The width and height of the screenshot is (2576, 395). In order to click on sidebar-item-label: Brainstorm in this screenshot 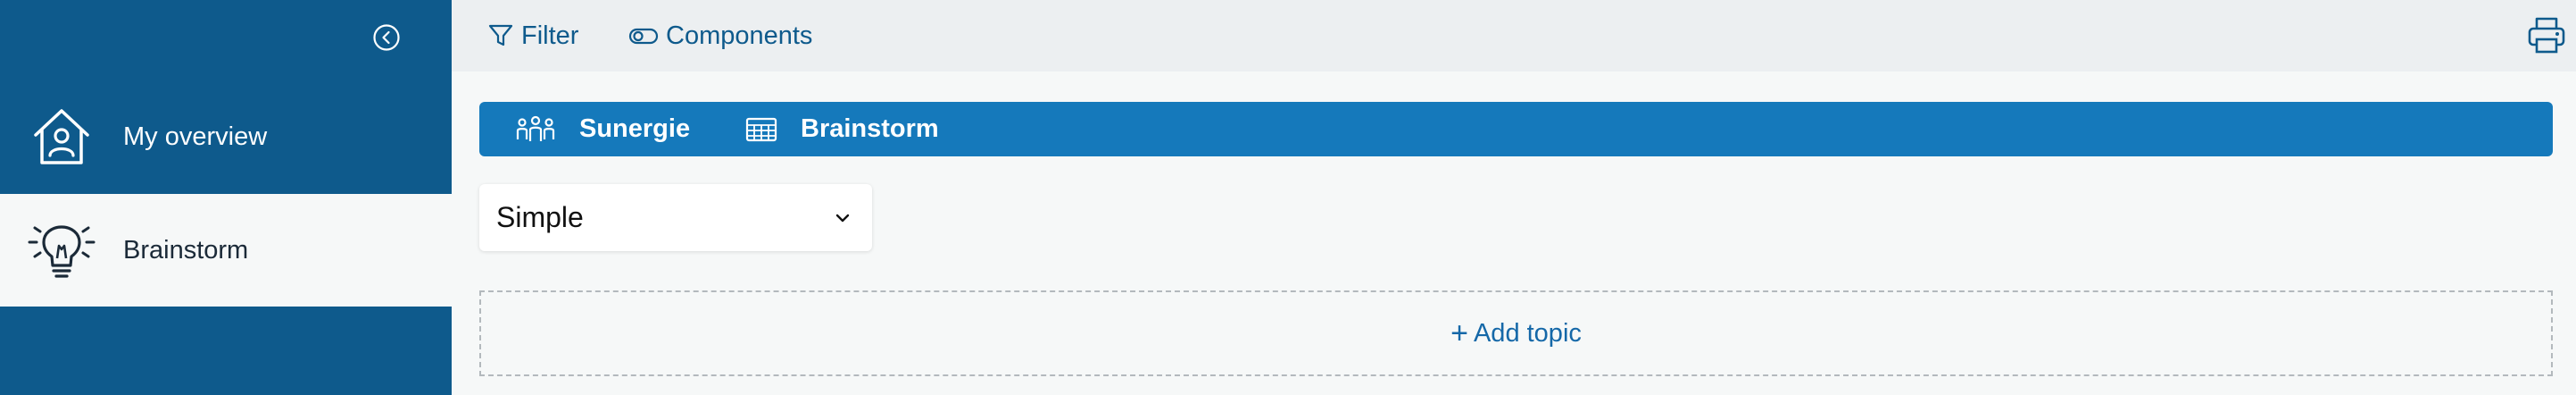, I will do `click(186, 250)`.